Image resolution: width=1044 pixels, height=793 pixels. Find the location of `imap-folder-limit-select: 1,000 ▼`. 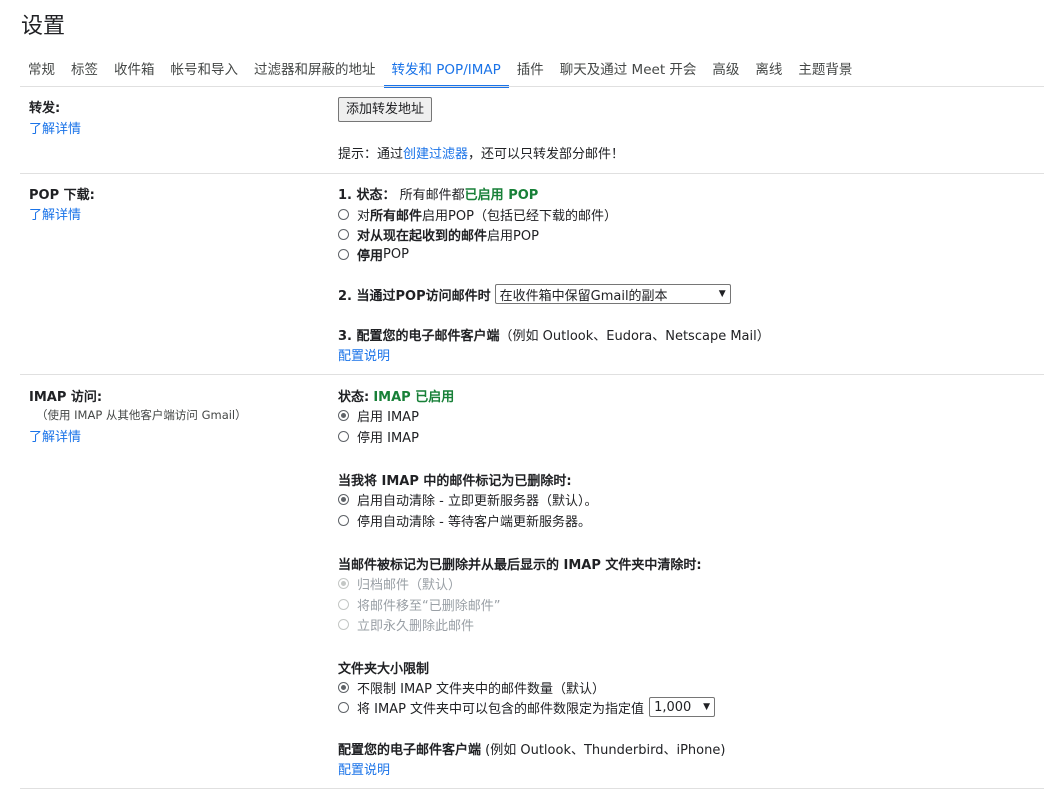

imap-folder-limit-select: 1,000 ▼ is located at coordinates (682, 707).